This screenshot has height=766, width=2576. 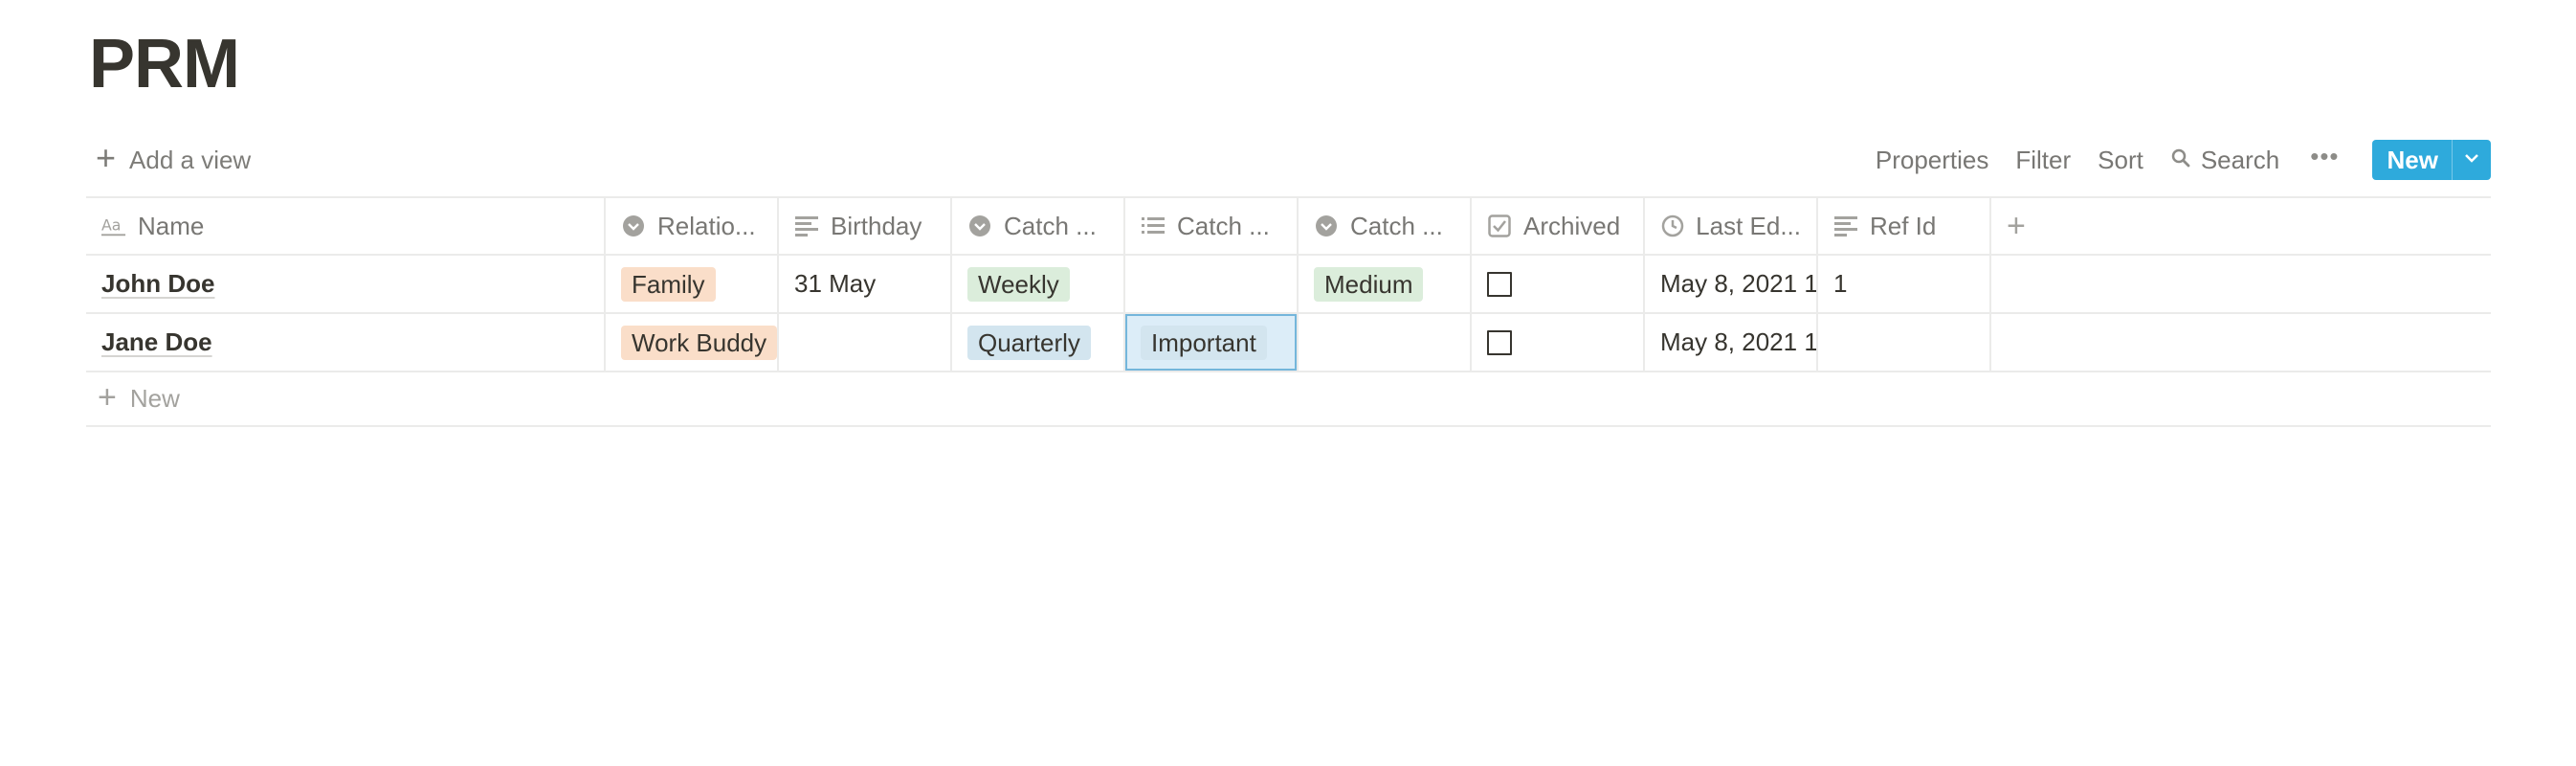 I want to click on cell-ref-id: 1, so click(x=1904, y=284).